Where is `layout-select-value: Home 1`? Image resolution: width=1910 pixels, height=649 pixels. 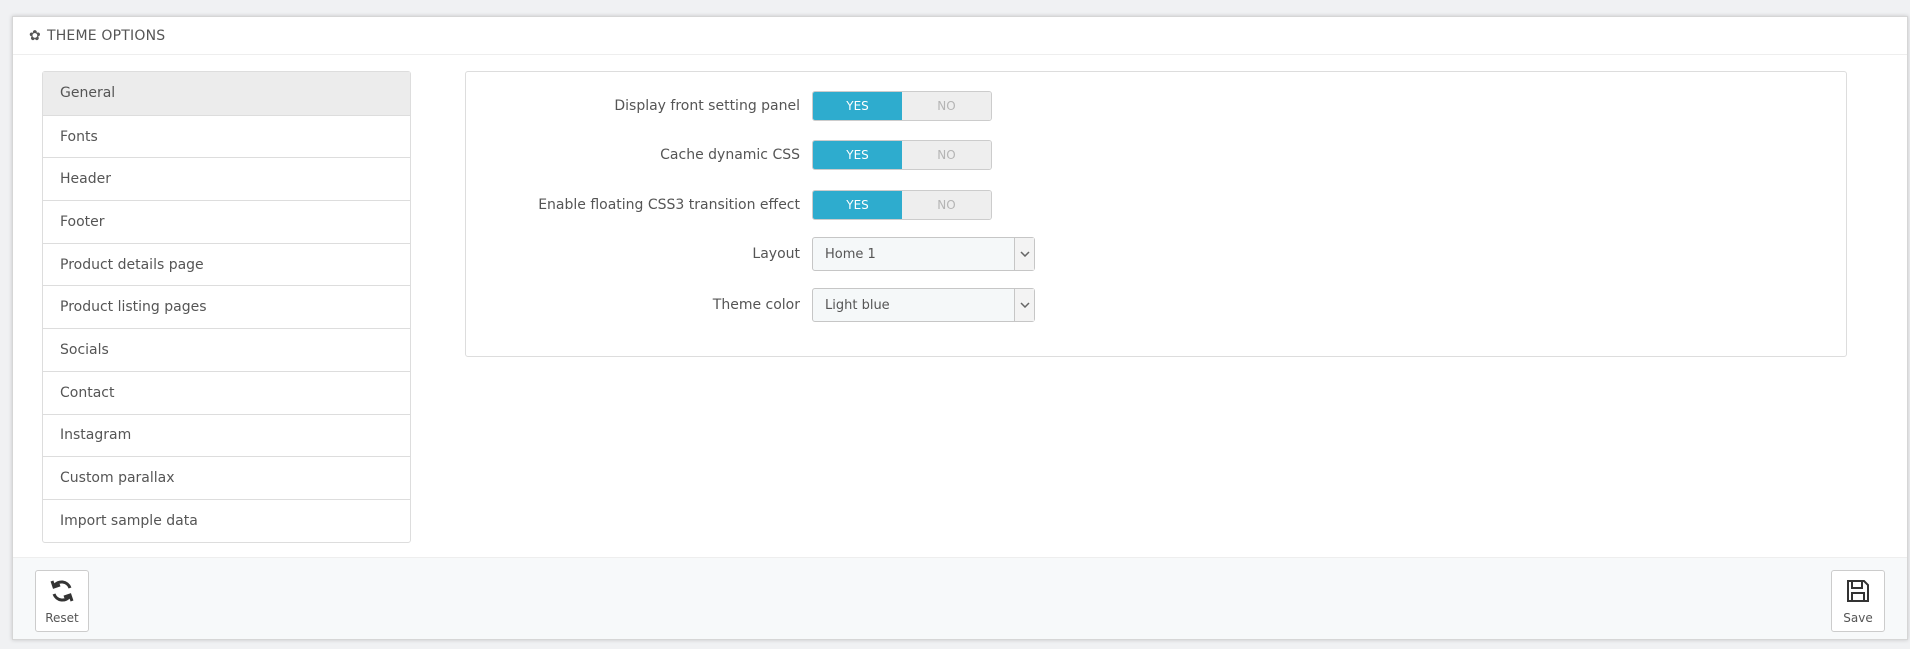 layout-select-value: Home 1 is located at coordinates (850, 254).